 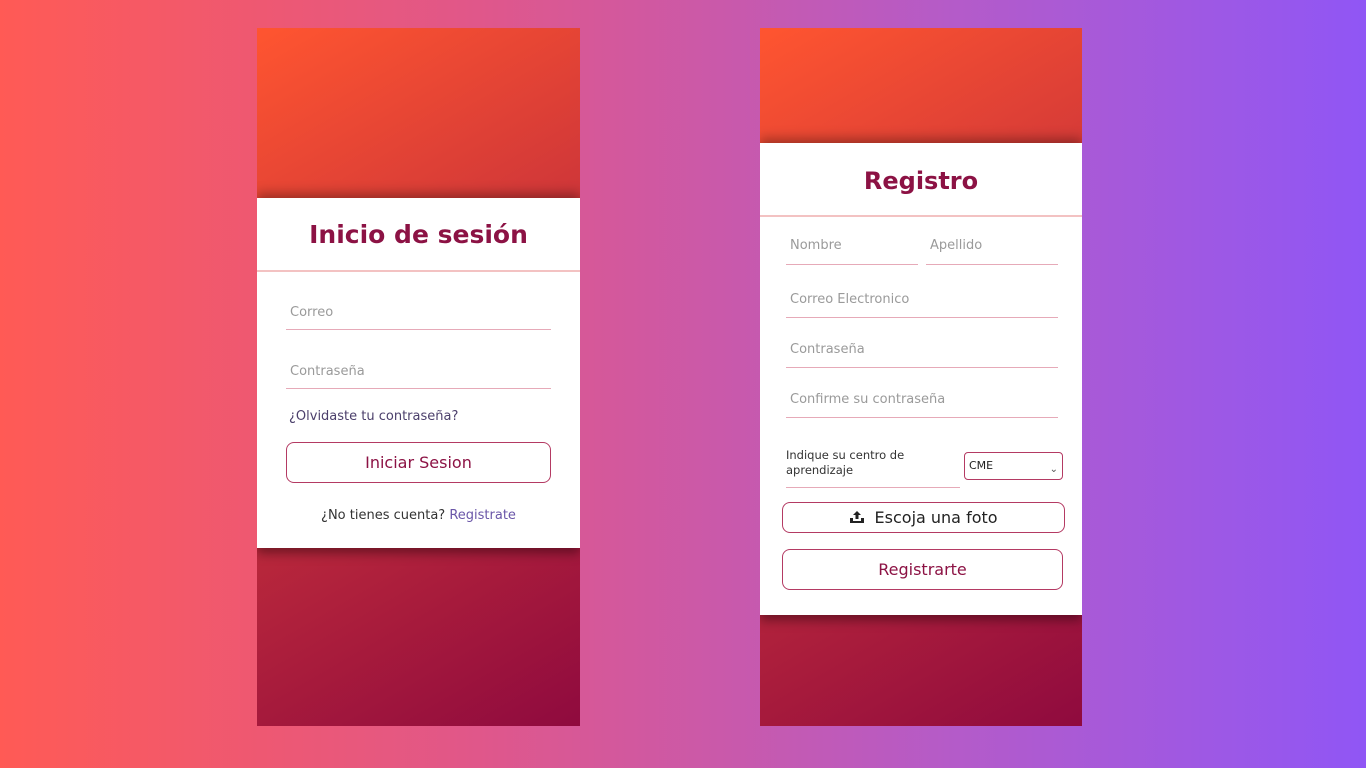 What do you see at coordinates (1013, 466) in the screenshot?
I see `learning-center-select: CME ⌄` at bounding box center [1013, 466].